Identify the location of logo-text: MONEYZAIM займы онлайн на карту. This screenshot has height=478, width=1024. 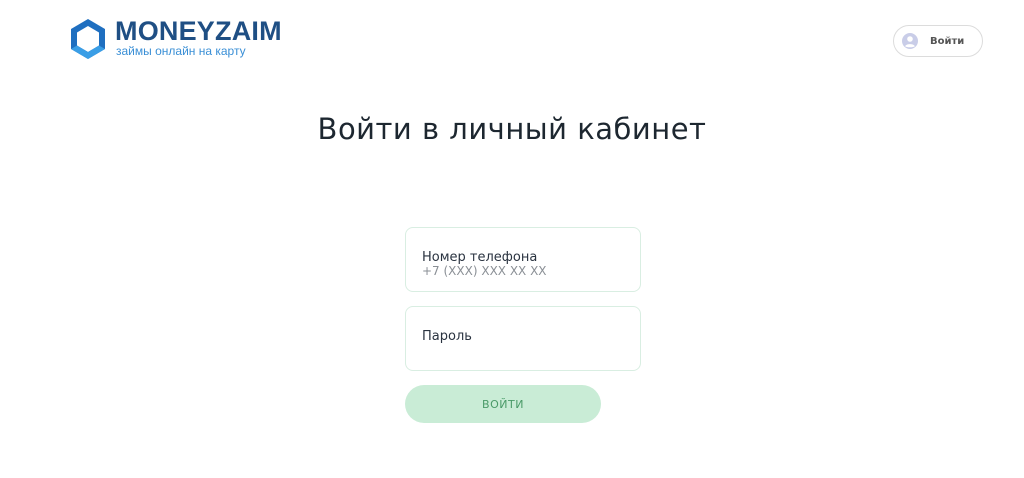
(198, 37).